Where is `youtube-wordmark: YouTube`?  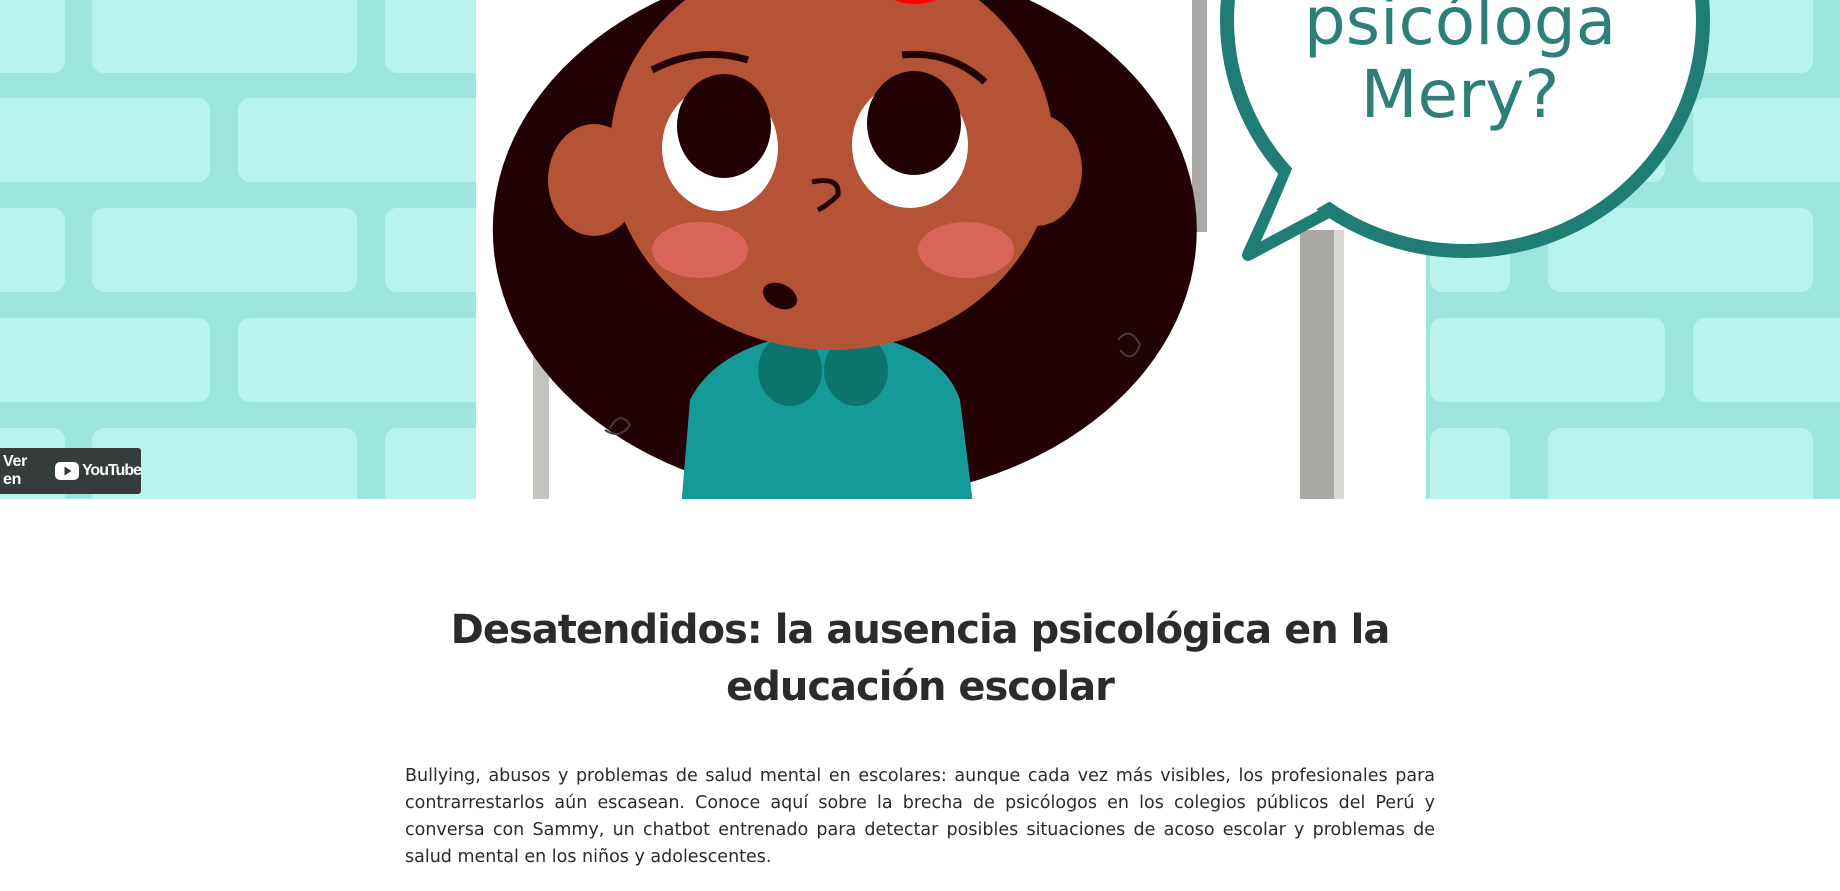
youtube-wordmark: YouTube is located at coordinates (111, 470).